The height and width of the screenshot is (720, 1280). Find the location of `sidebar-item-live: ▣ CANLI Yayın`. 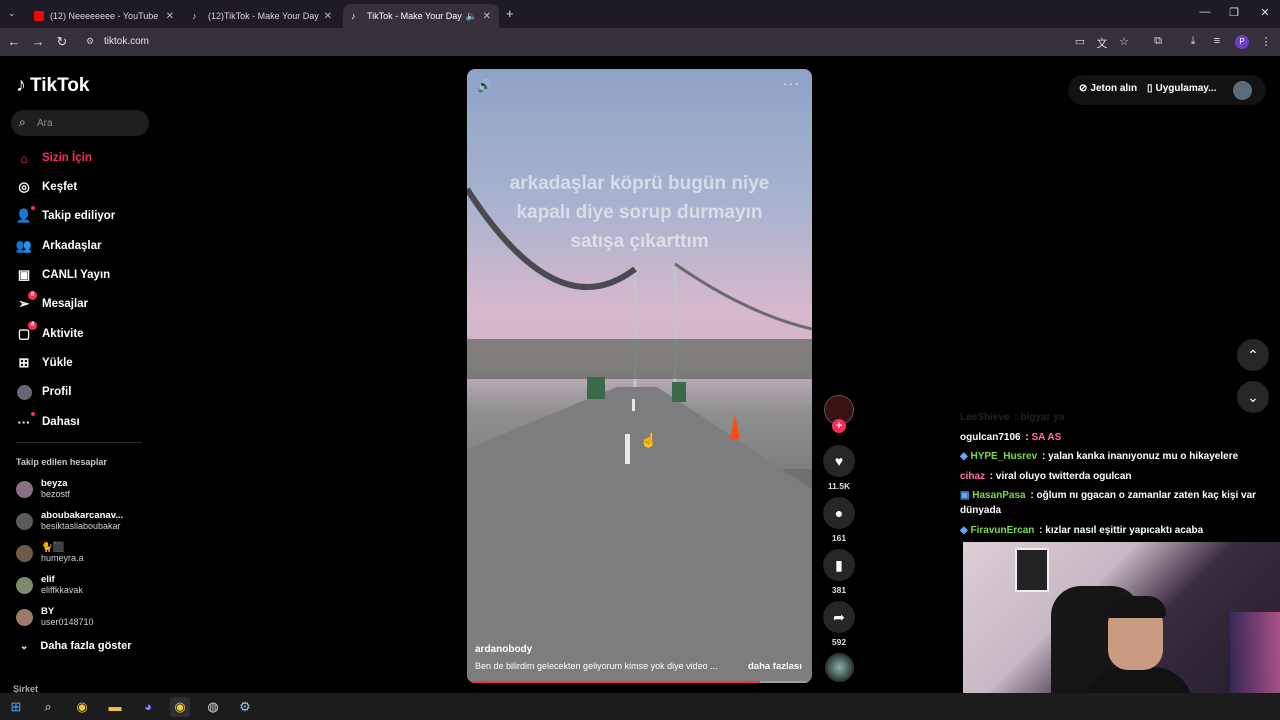

sidebar-item-live: ▣ CANLI Yayın is located at coordinates (63, 275).